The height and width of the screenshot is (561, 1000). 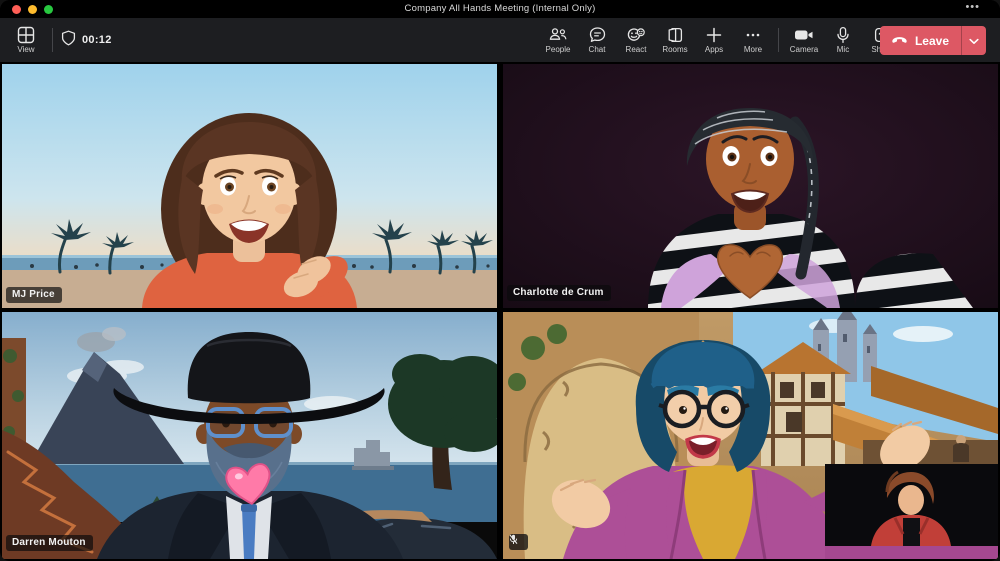 I want to click on rooms-button: Rooms, so click(x=675, y=40).